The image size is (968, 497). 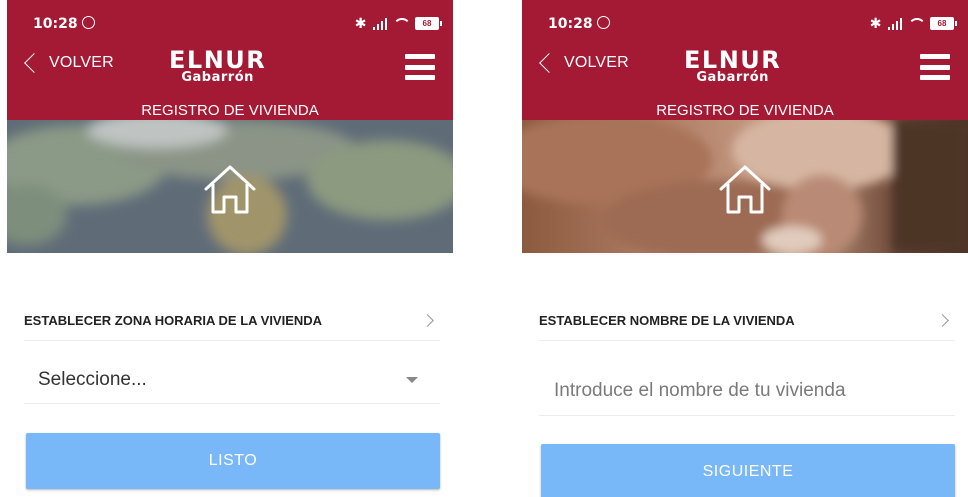 I want to click on section-home-name-header: ESTABLECER NOMBRE DE LA VIVIENDA, so click(x=747, y=320).